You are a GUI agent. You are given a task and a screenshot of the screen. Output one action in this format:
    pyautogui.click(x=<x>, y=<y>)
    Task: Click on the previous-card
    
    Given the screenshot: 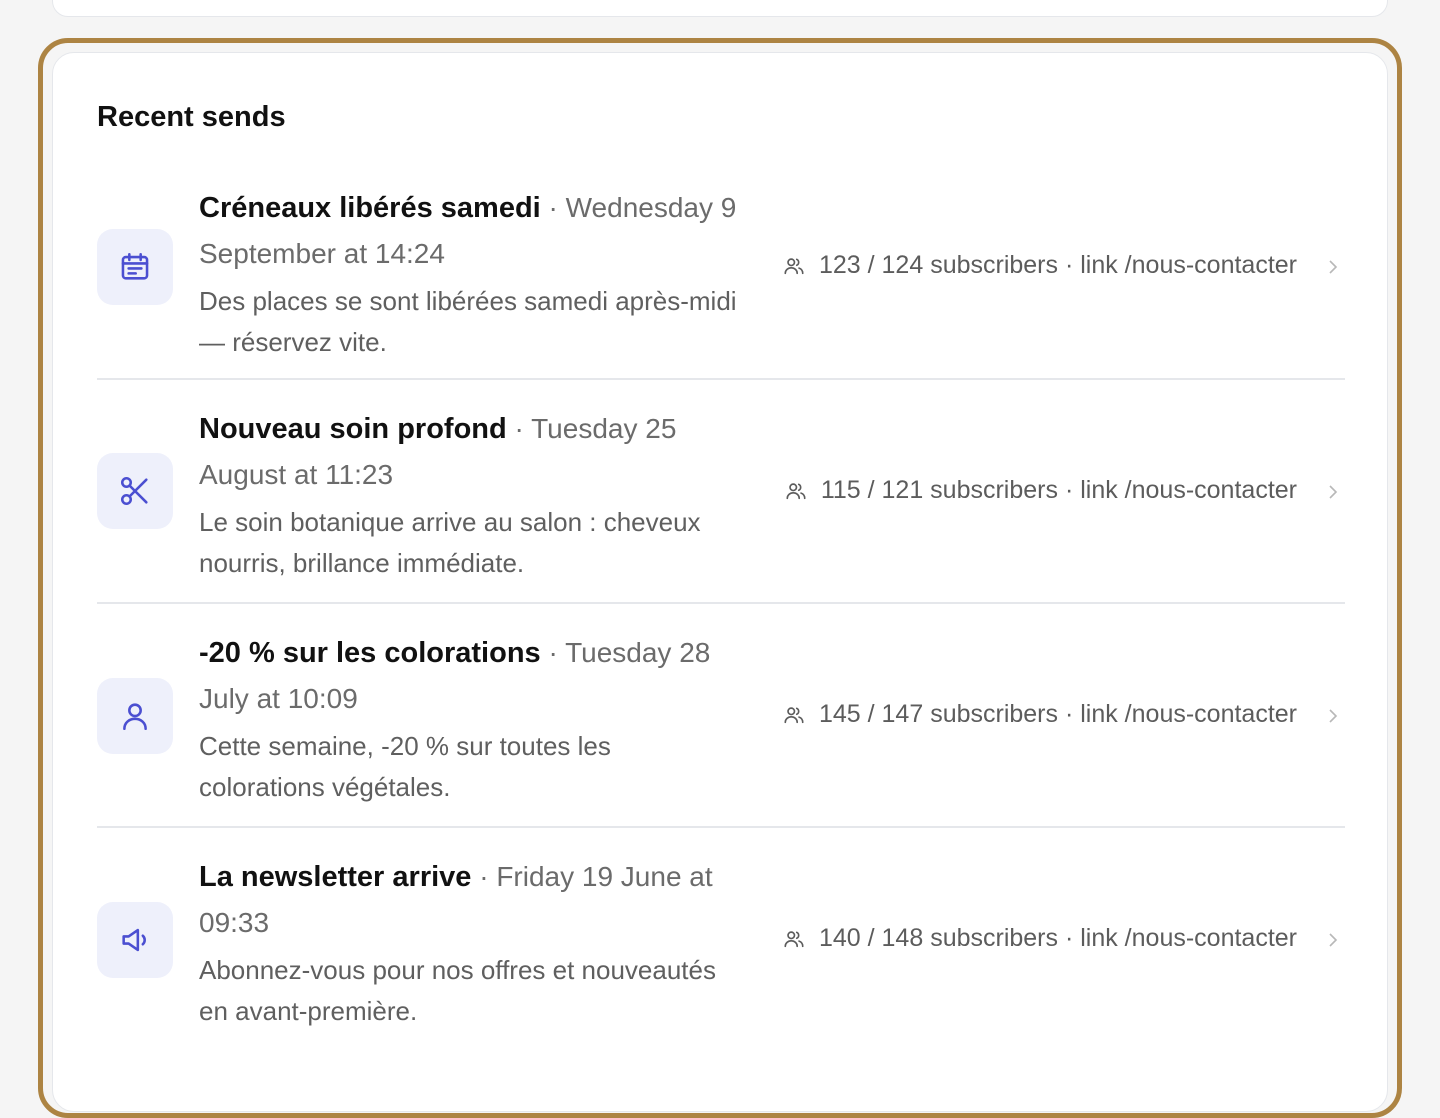 What is the action you would take?
    pyautogui.click(x=720, y=8)
    